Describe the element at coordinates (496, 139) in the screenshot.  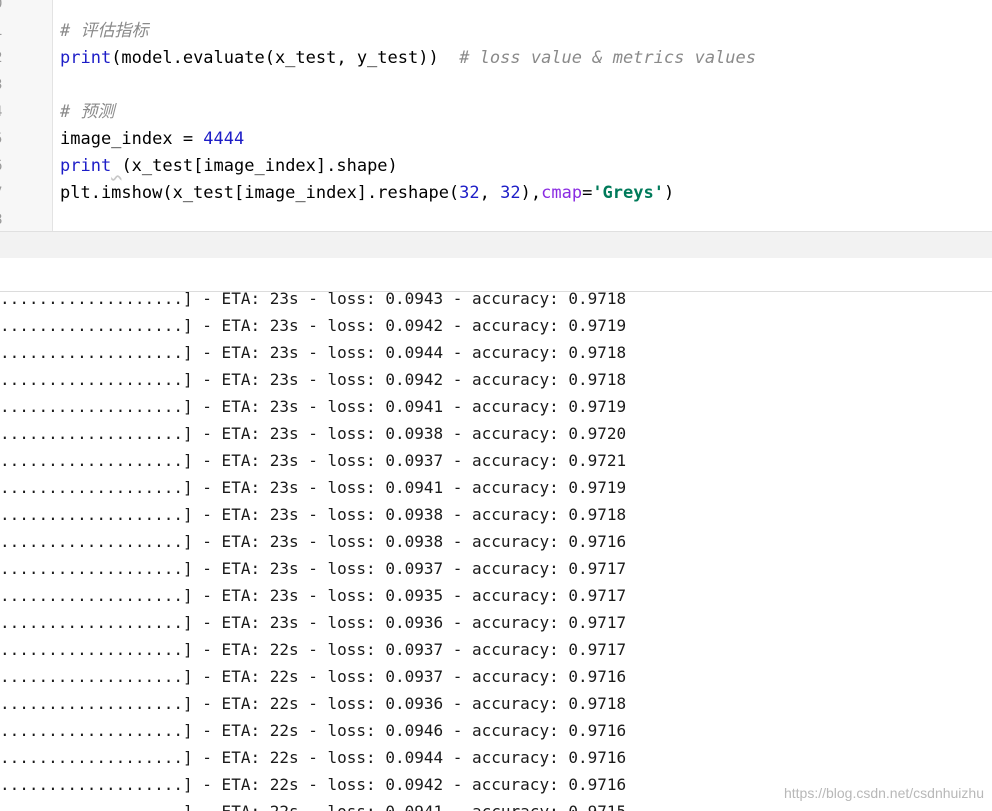
I see `code-line: 5 image_index = 4444` at that location.